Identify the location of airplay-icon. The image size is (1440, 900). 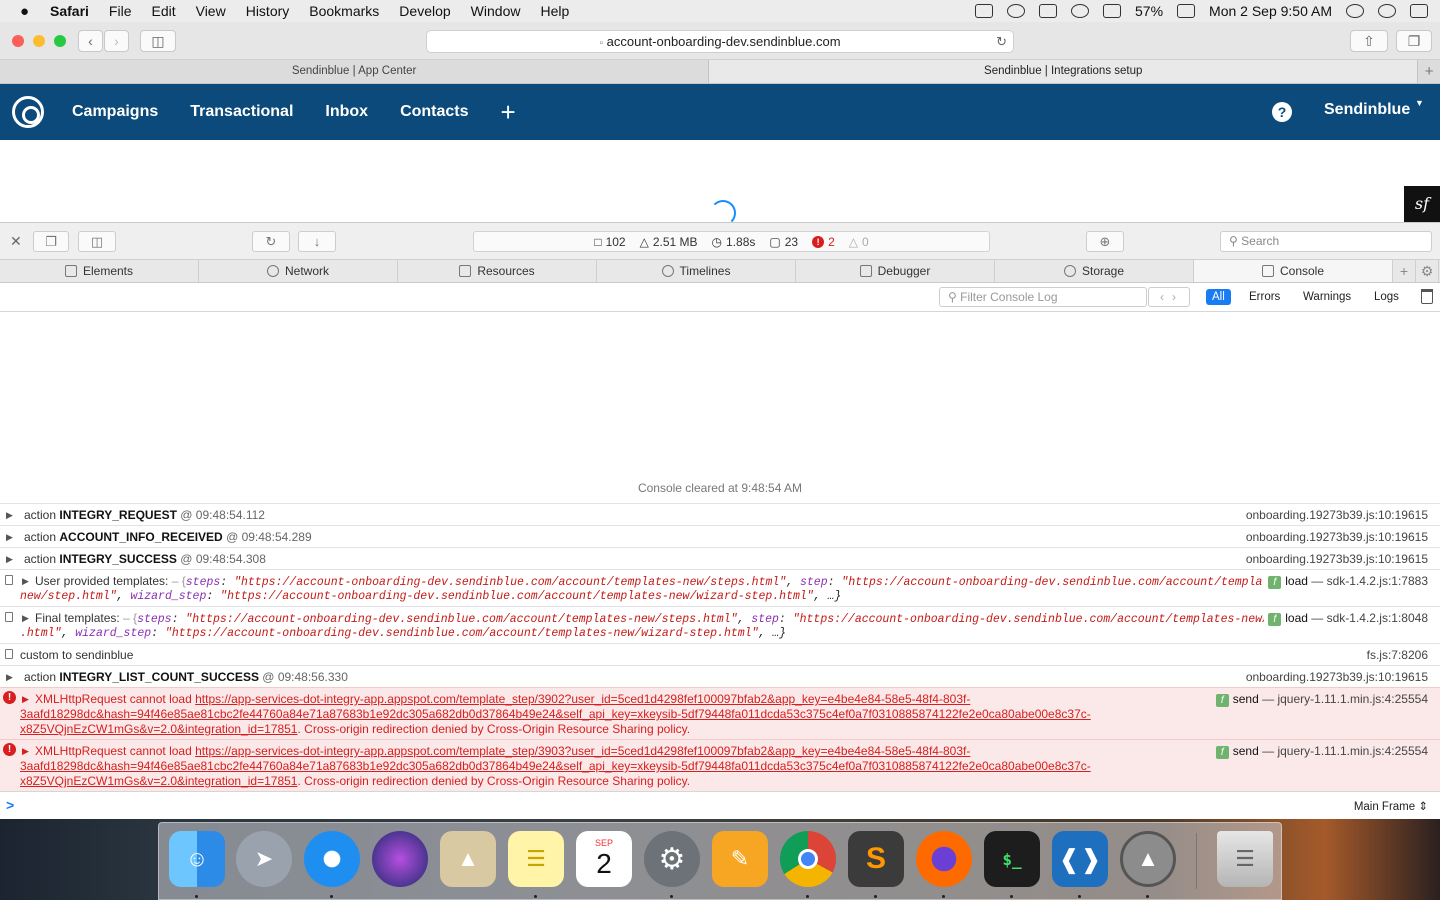
(1112, 11).